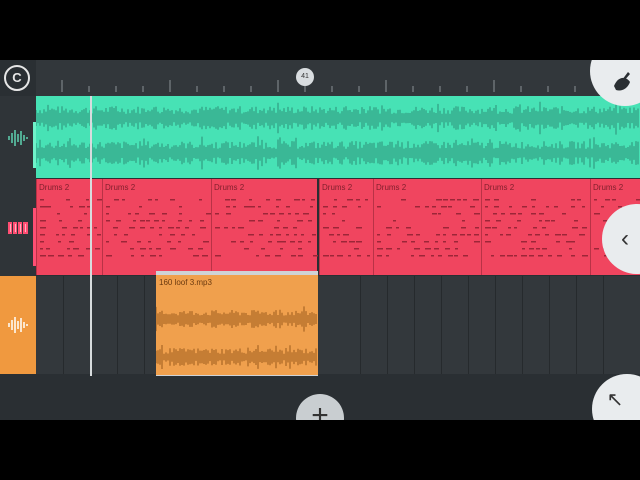  I want to click on track-1-header, so click(18, 138).